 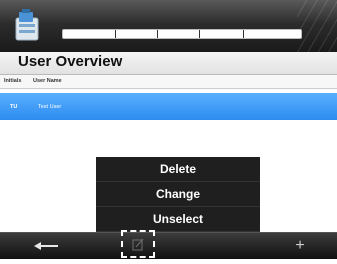 What do you see at coordinates (14, 107) in the screenshot?
I see `row-initials: TU` at bounding box center [14, 107].